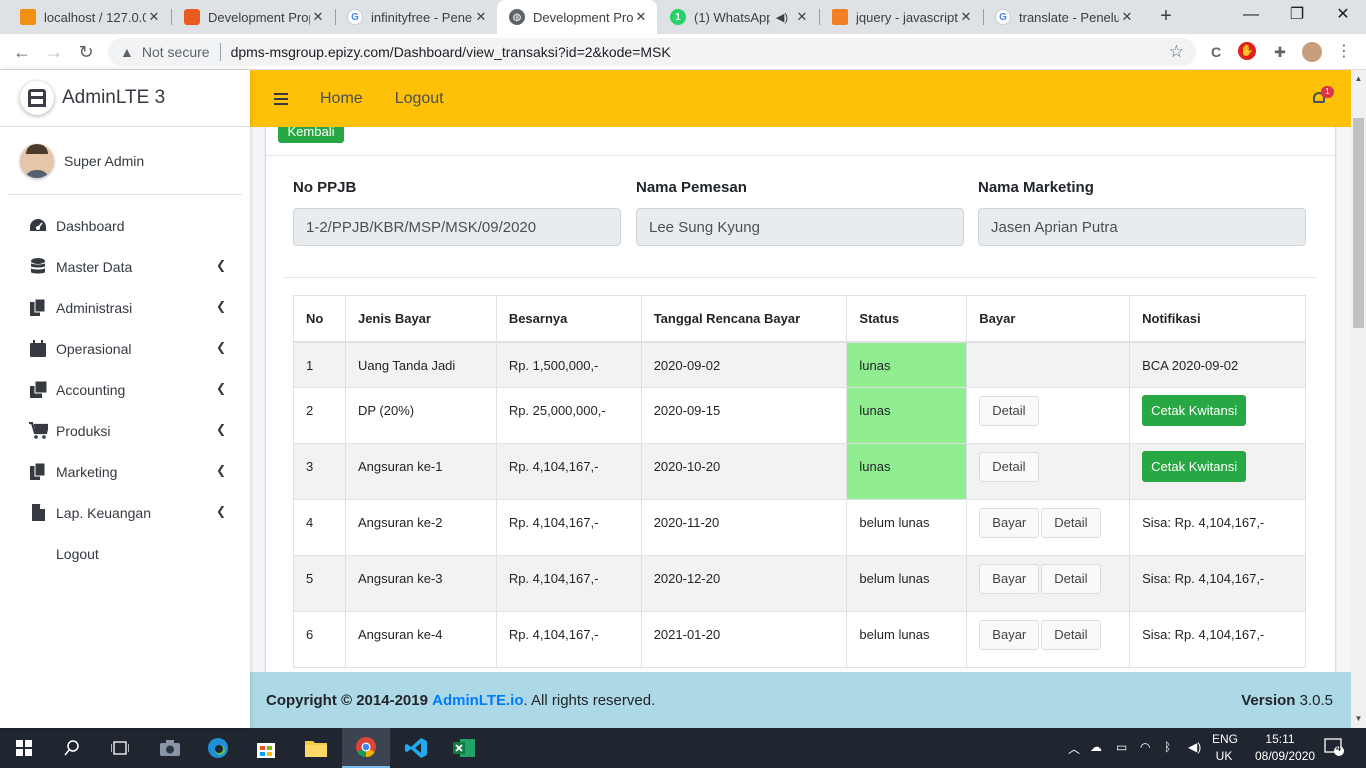 The height and width of the screenshot is (768, 1366). What do you see at coordinates (266, 748) in the screenshot?
I see `store-icon` at bounding box center [266, 748].